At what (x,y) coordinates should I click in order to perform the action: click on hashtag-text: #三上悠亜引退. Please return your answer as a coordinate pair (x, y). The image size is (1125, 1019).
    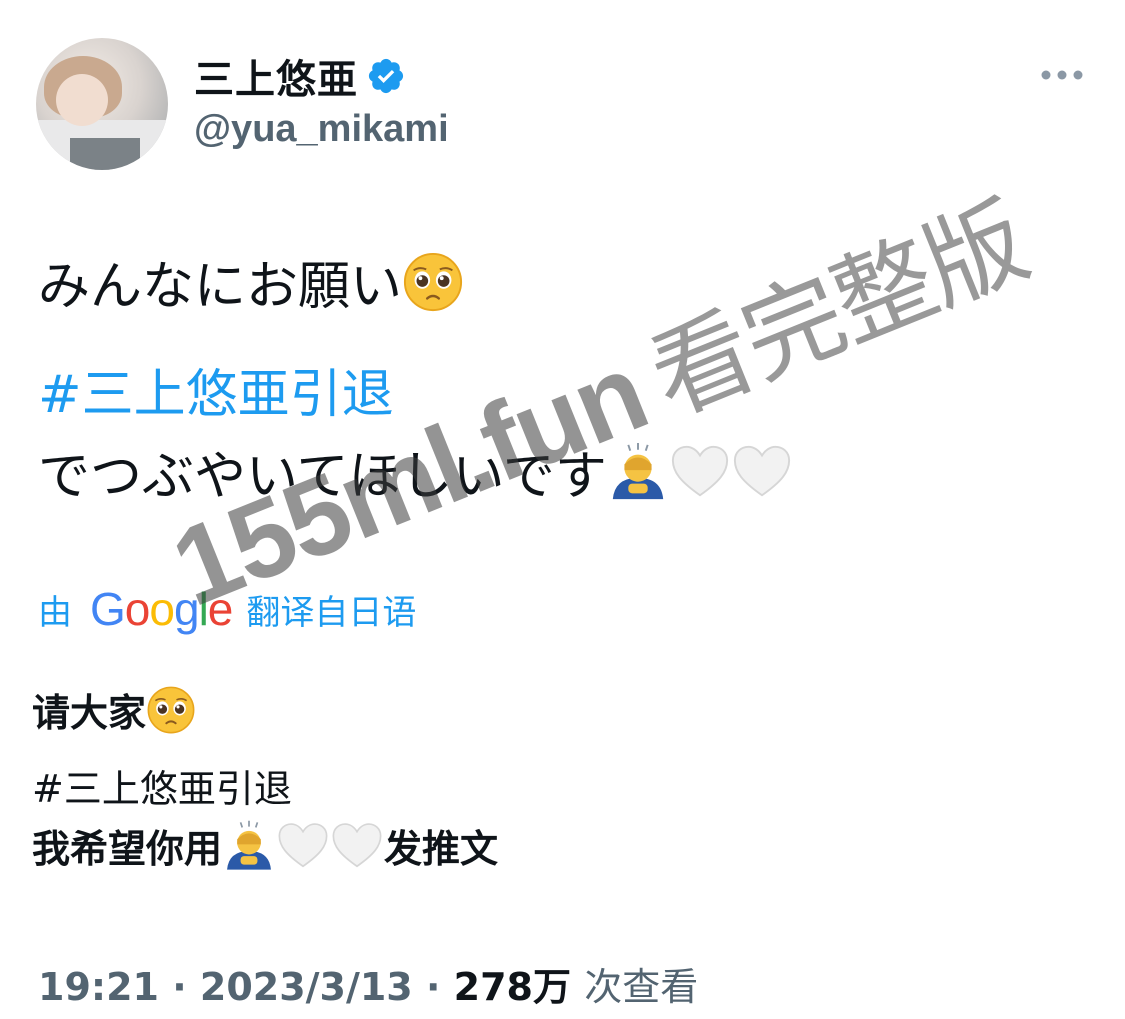
    Looking at the image, I should click on (216, 389).